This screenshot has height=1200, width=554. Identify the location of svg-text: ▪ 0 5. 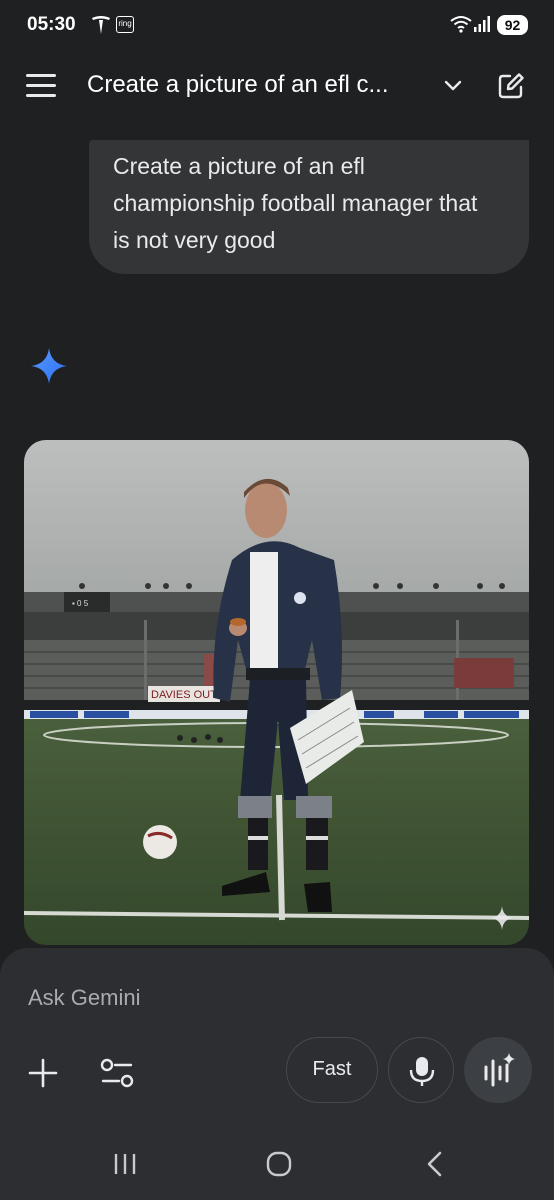
(80, 603).